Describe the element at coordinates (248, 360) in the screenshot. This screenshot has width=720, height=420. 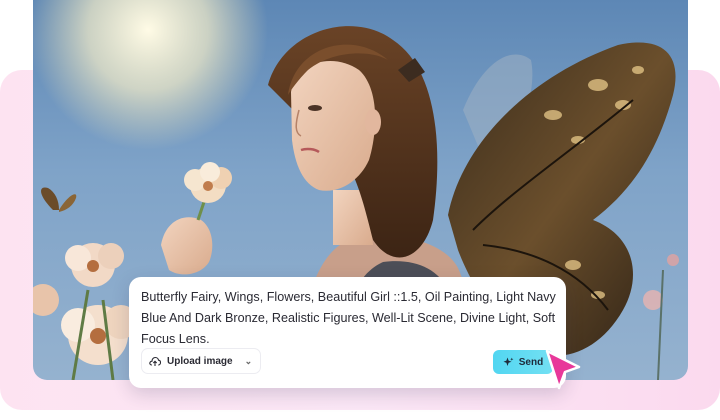
I see `chevron-down-icon: ⌄` at that location.